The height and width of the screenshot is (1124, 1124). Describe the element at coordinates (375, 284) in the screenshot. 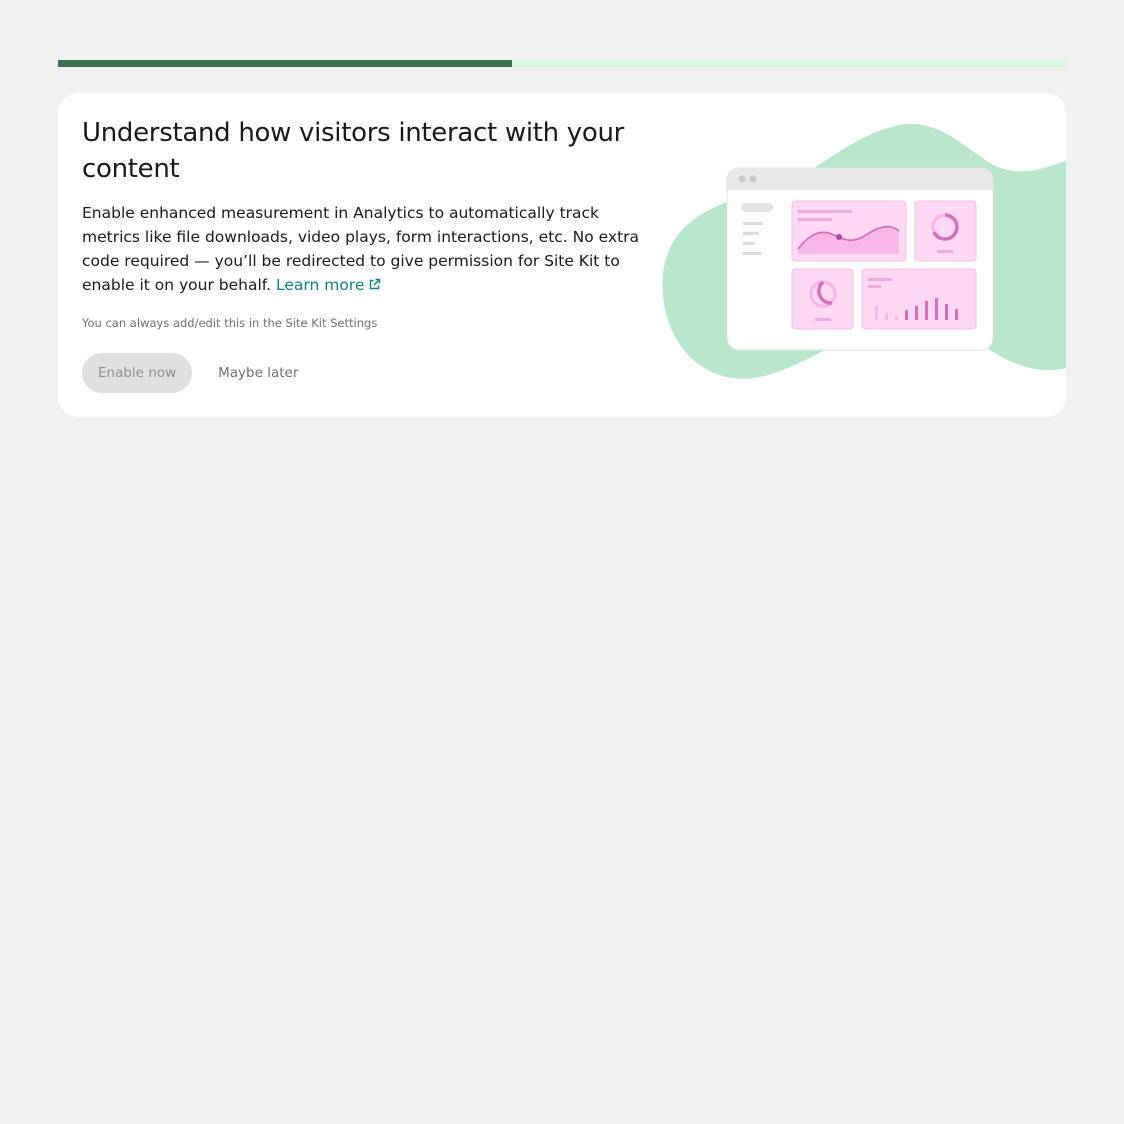

I see `external-link-icon` at that location.